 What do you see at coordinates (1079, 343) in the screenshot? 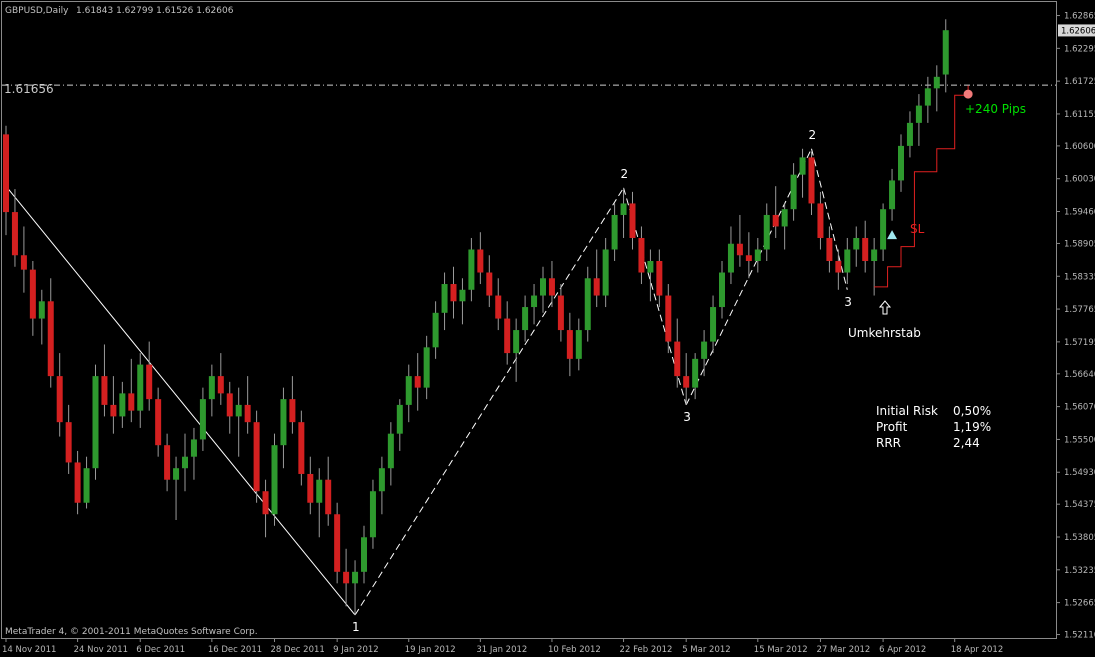
I see `y-tick-label: 1.57195` at bounding box center [1079, 343].